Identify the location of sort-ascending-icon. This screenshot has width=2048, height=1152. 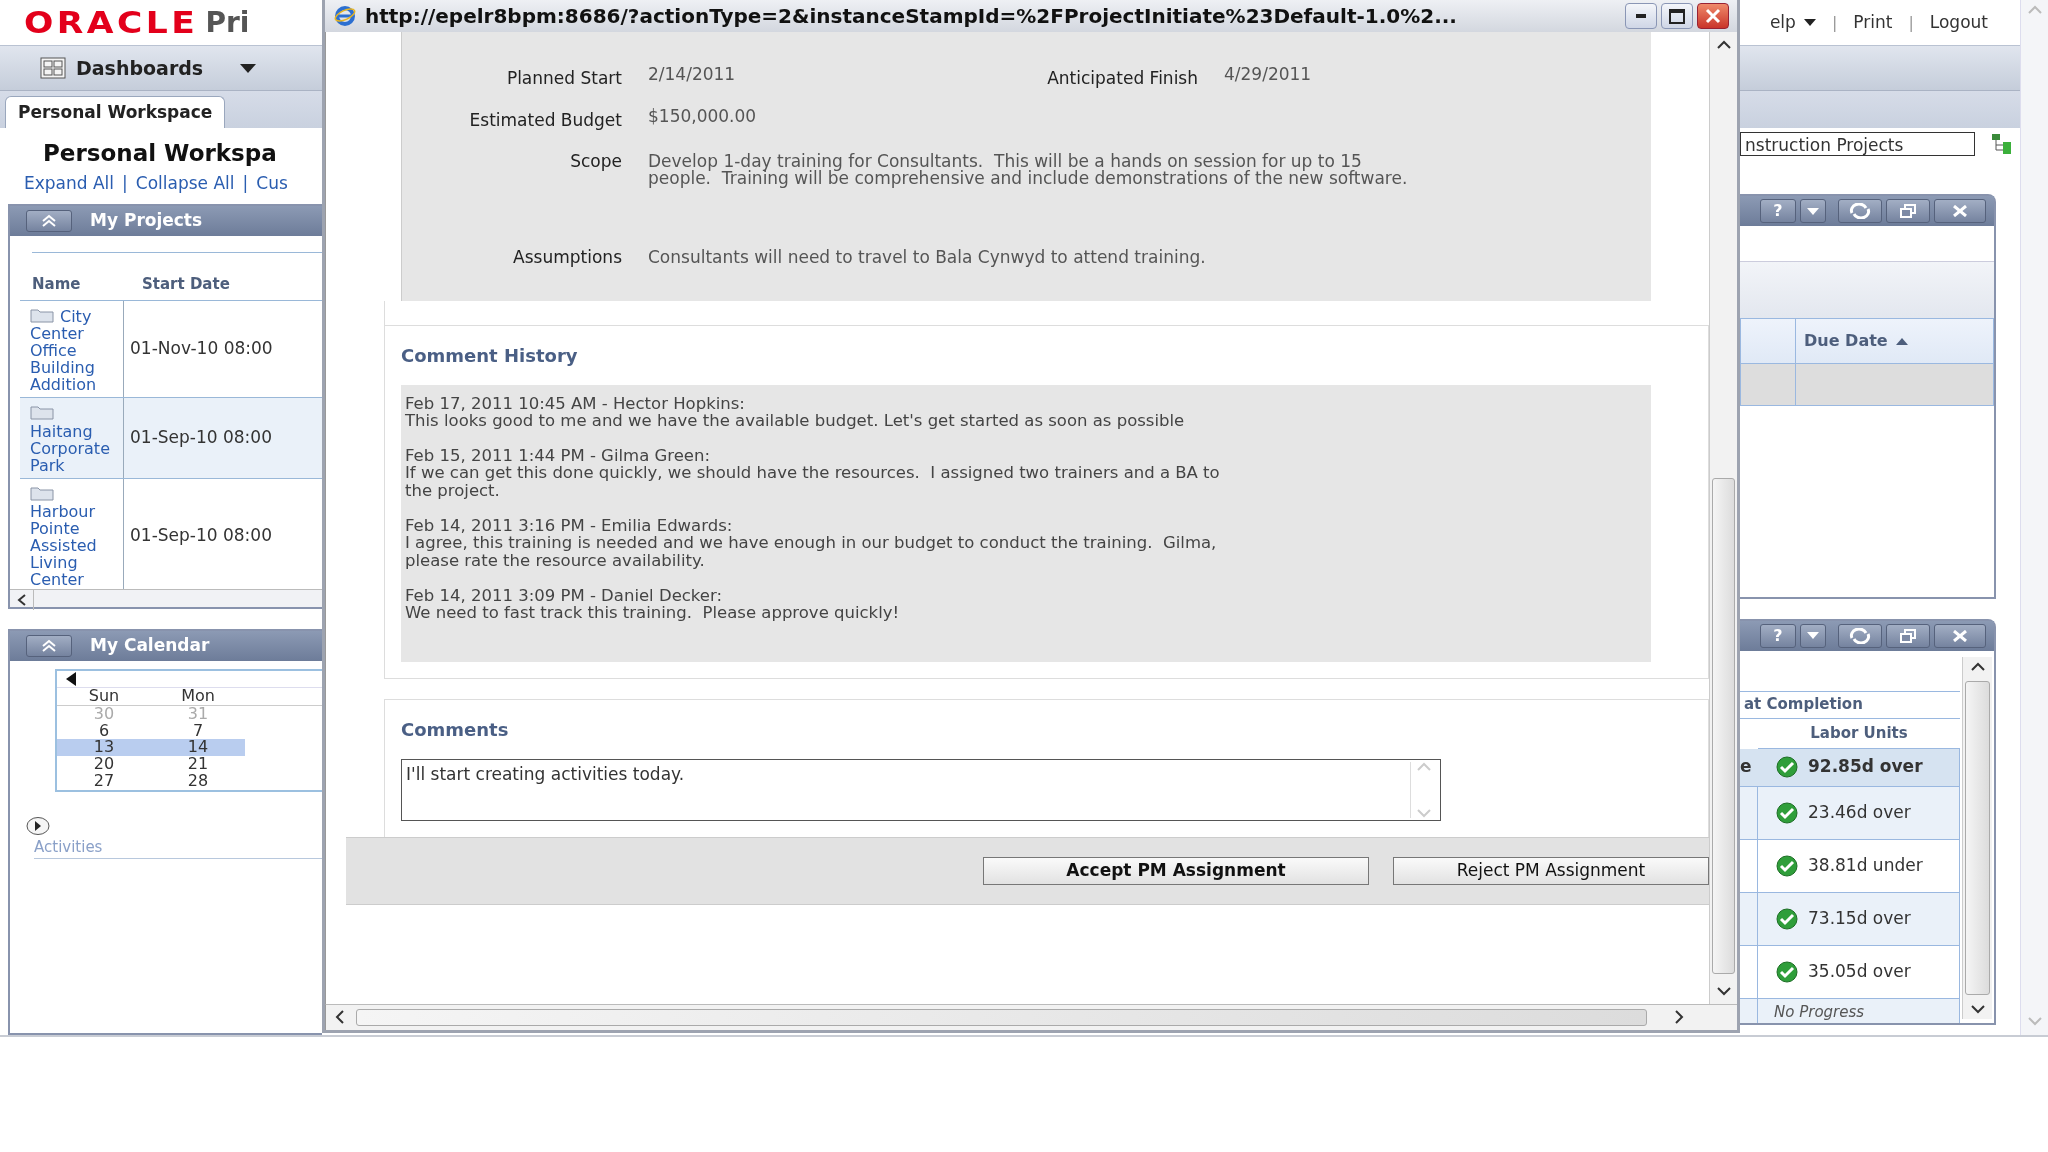
(1901, 341).